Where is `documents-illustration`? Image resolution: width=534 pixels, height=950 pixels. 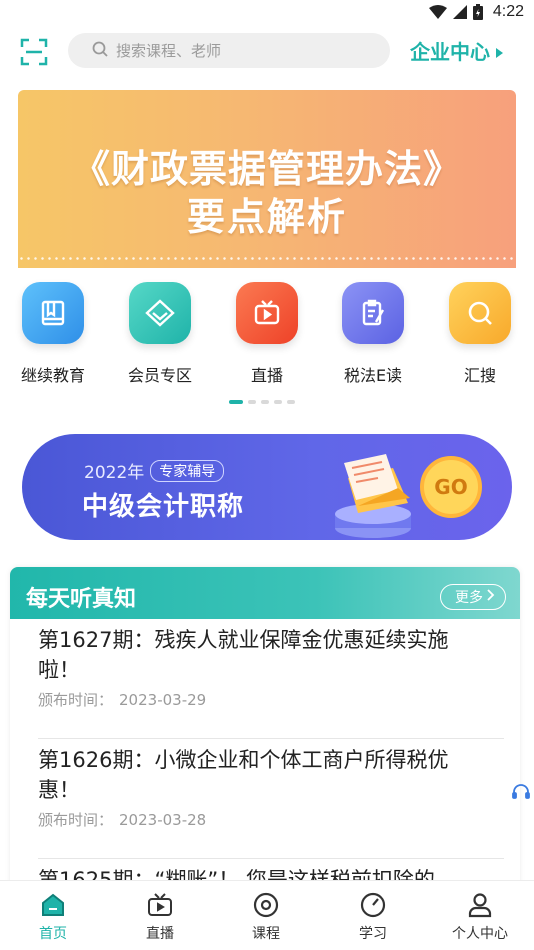 documents-illustration is located at coordinates (373, 496).